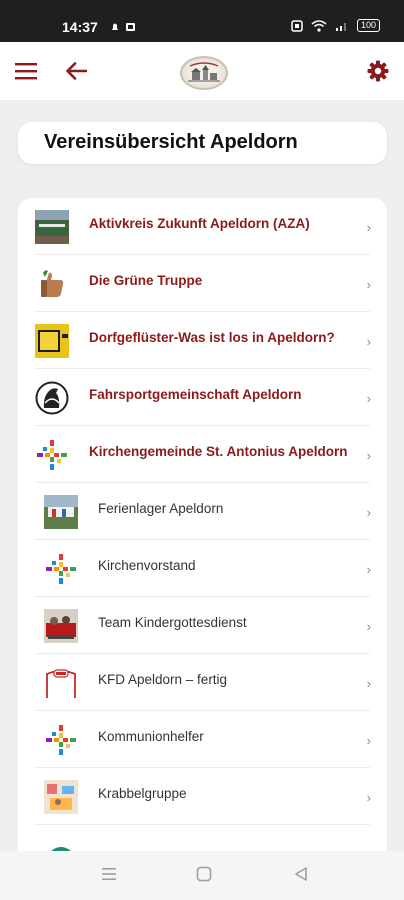 This screenshot has height=900, width=404. Describe the element at coordinates (161, 508) in the screenshot. I see `list-item-label: Ferienlager Apeldorn` at that location.